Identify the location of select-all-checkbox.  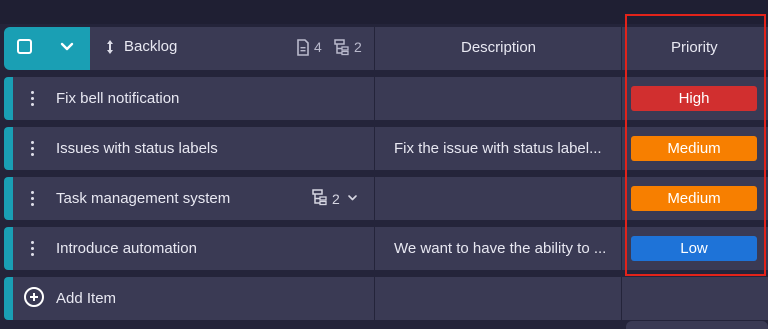
(24, 46).